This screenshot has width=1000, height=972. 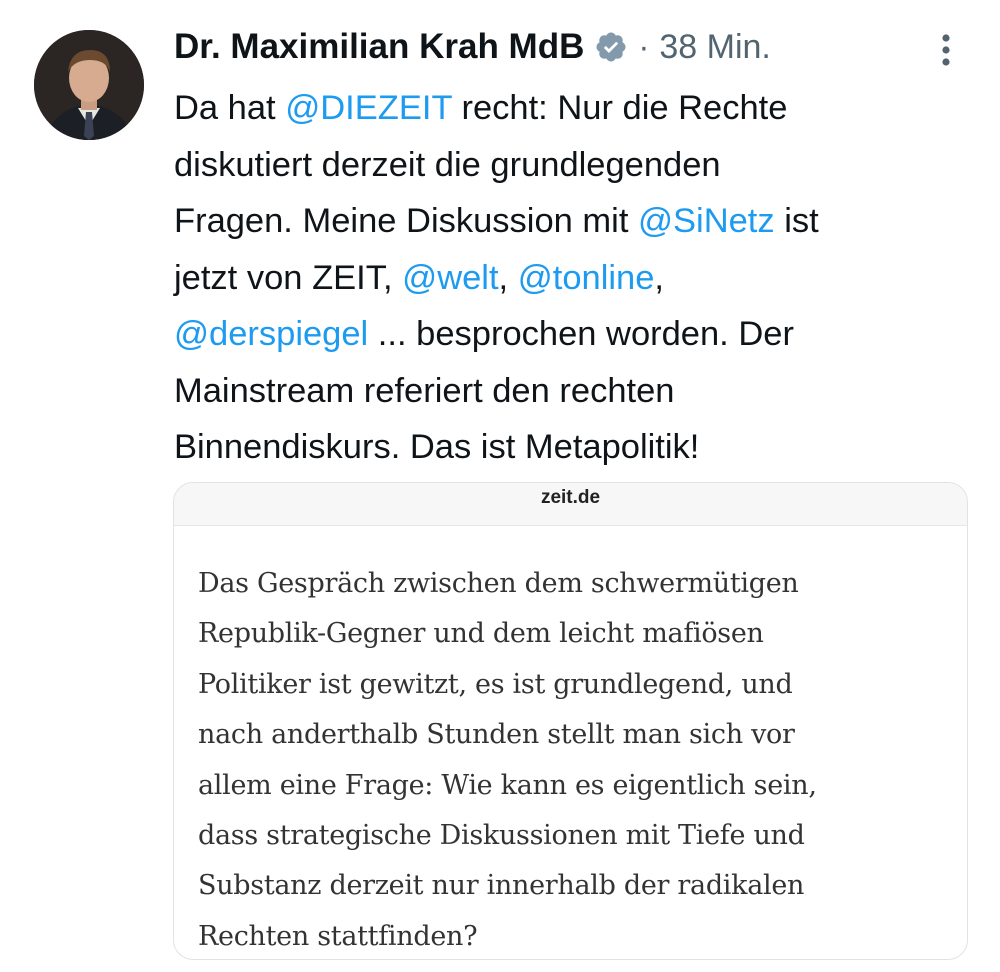 What do you see at coordinates (946, 50) in the screenshot?
I see `more-options-icon` at bounding box center [946, 50].